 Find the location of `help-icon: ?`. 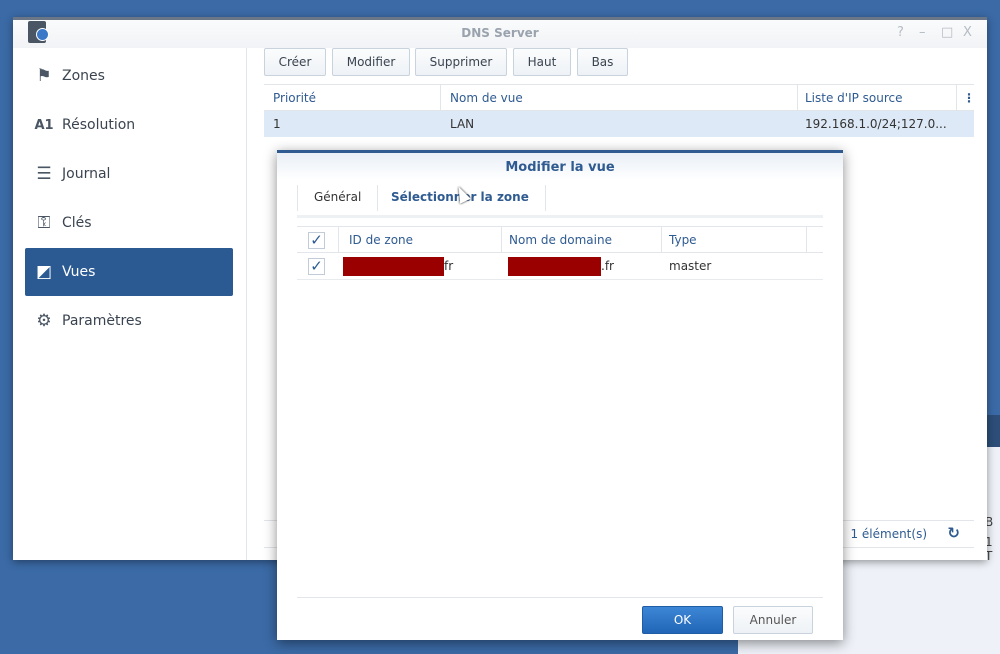

help-icon: ? is located at coordinates (900, 32).